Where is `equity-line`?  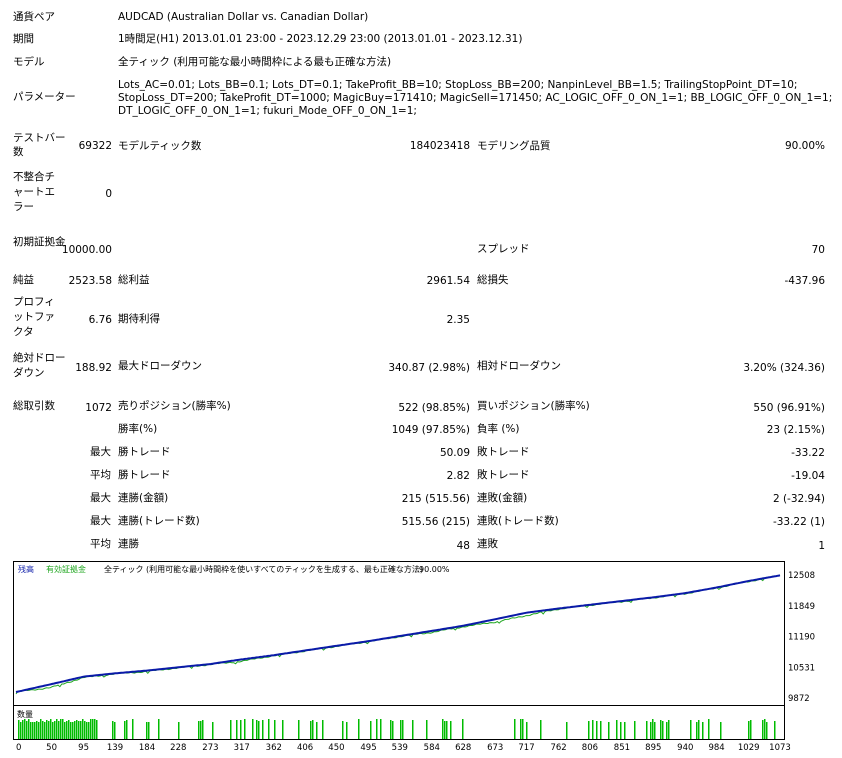 equity-line is located at coordinates (398, 634).